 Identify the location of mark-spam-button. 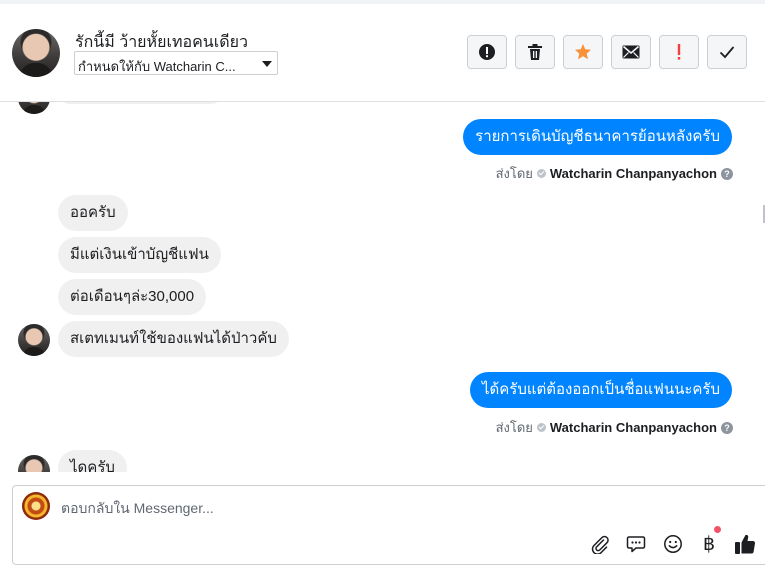
(487, 52).